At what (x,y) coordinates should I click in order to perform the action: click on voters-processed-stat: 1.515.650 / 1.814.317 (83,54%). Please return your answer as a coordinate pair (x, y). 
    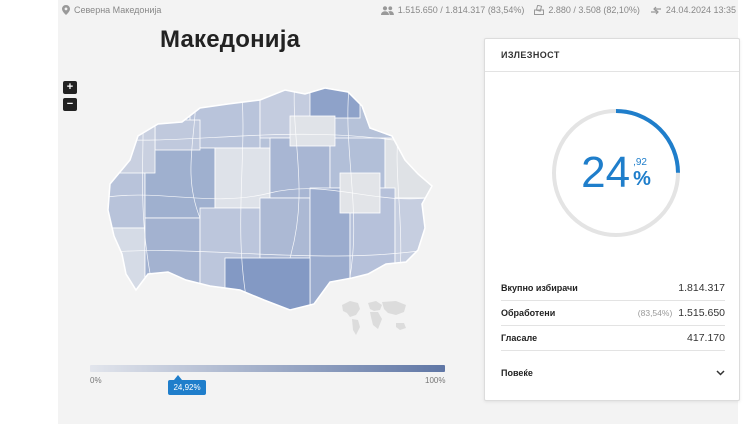
    Looking at the image, I should click on (452, 10).